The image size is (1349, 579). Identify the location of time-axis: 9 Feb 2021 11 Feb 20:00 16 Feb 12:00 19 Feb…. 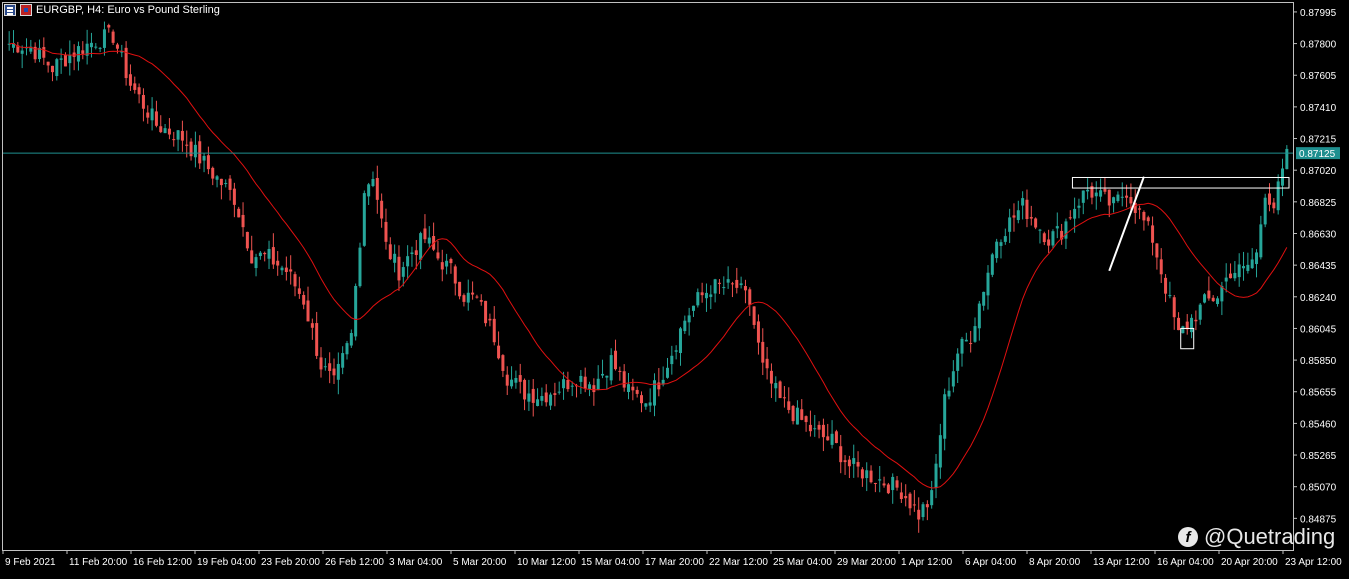
(672, 559).